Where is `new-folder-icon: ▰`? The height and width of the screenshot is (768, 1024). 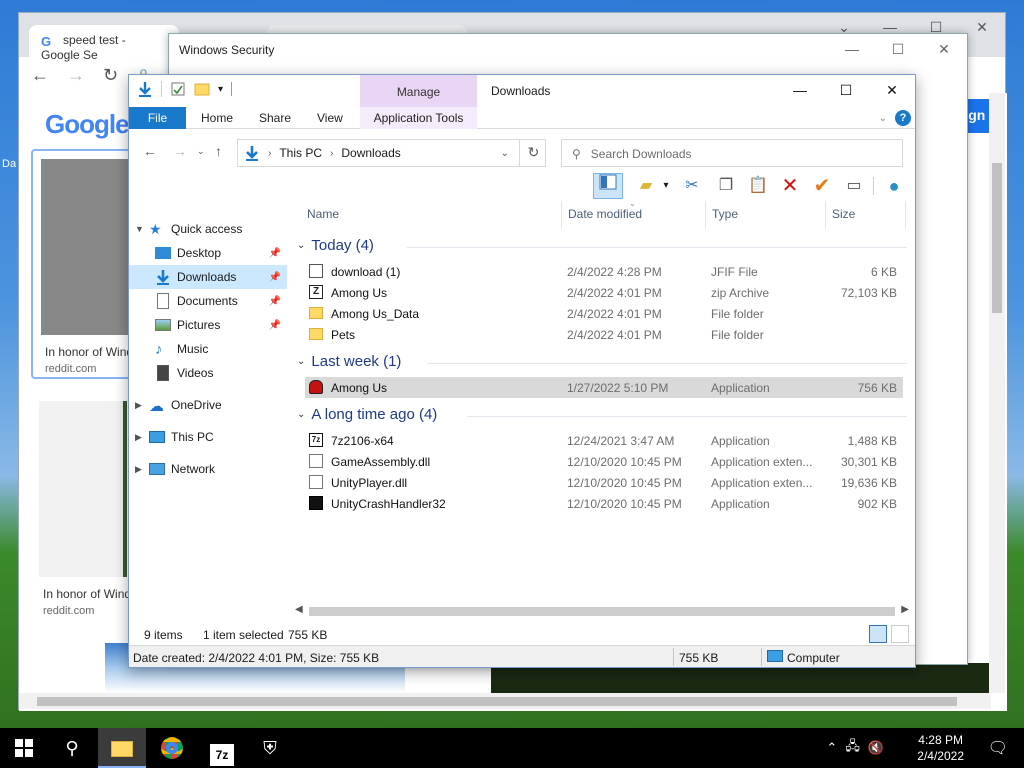 new-folder-icon: ▰ is located at coordinates (646, 186).